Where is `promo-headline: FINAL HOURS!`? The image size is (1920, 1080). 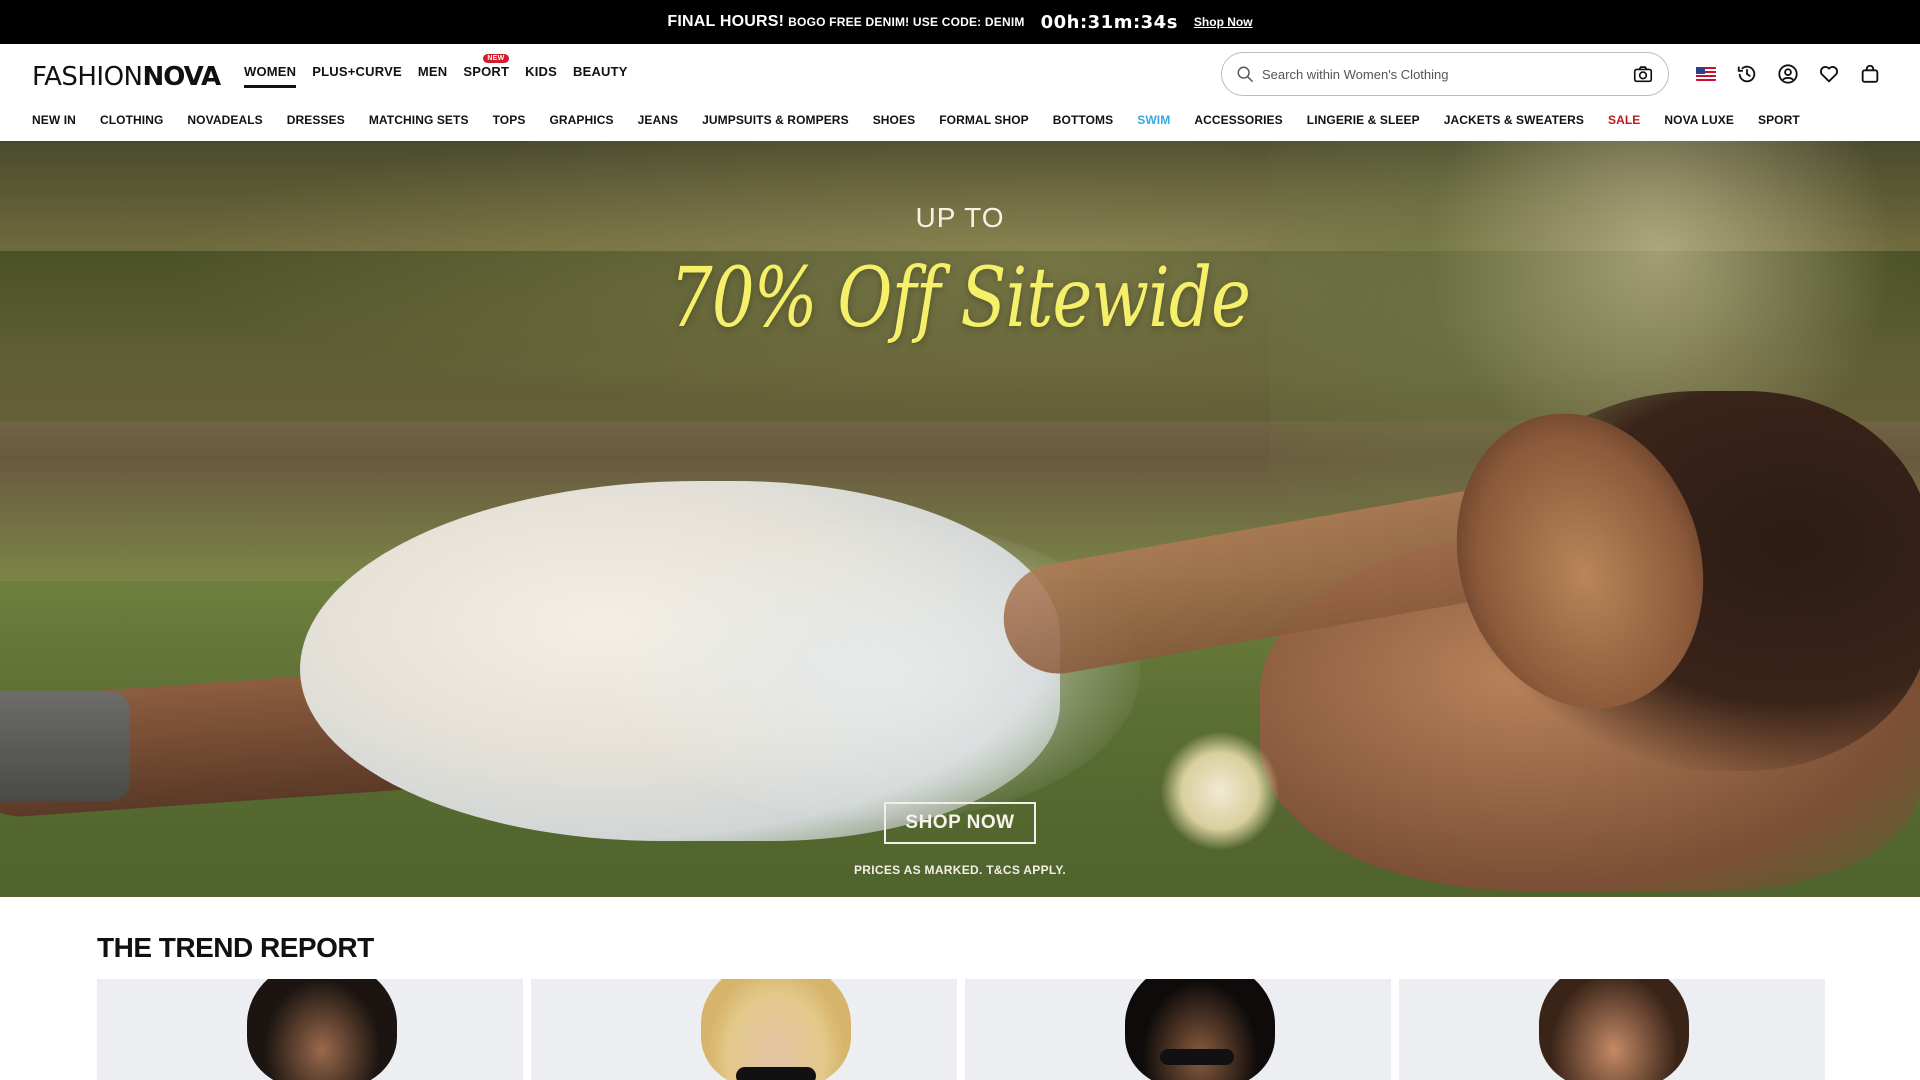 promo-headline: FINAL HOURS! is located at coordinates (726, 21).